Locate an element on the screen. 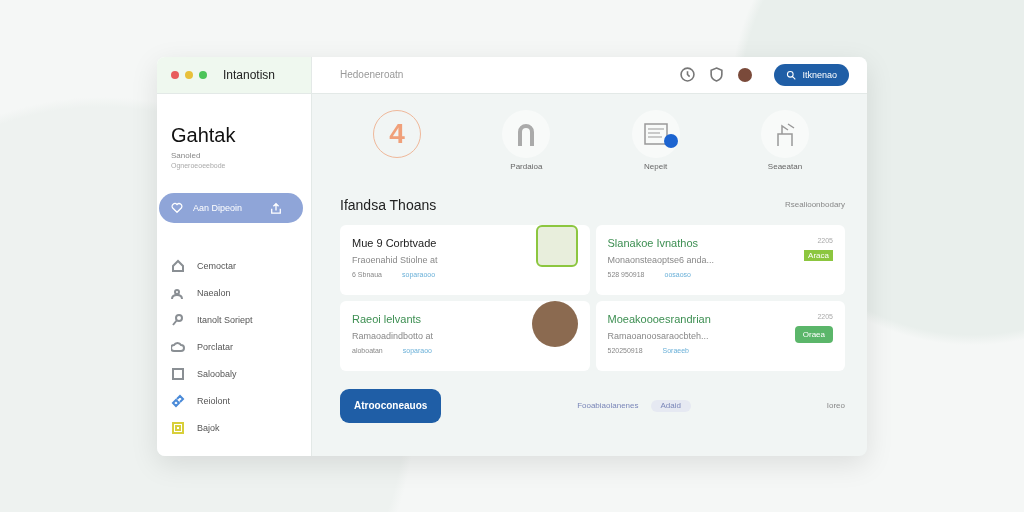  action-button: Atrooconeauos is located at coordinates (391, 405).